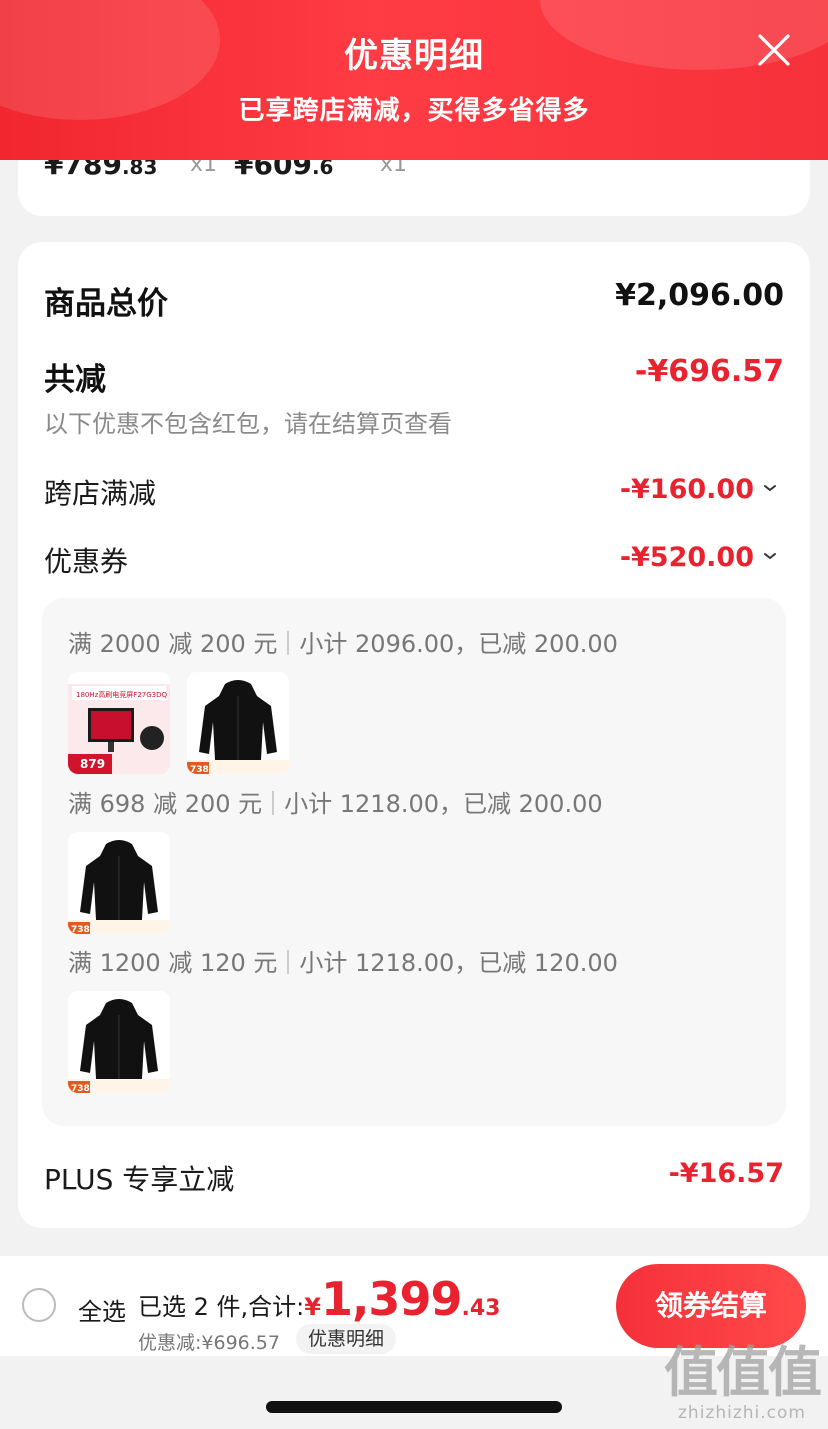  Describe the element at coordinates (343, 644) in the screenshot. I see `coupon-rule: 满 2000 减 200 元小计 2096.00，已减 200.00` at that location.